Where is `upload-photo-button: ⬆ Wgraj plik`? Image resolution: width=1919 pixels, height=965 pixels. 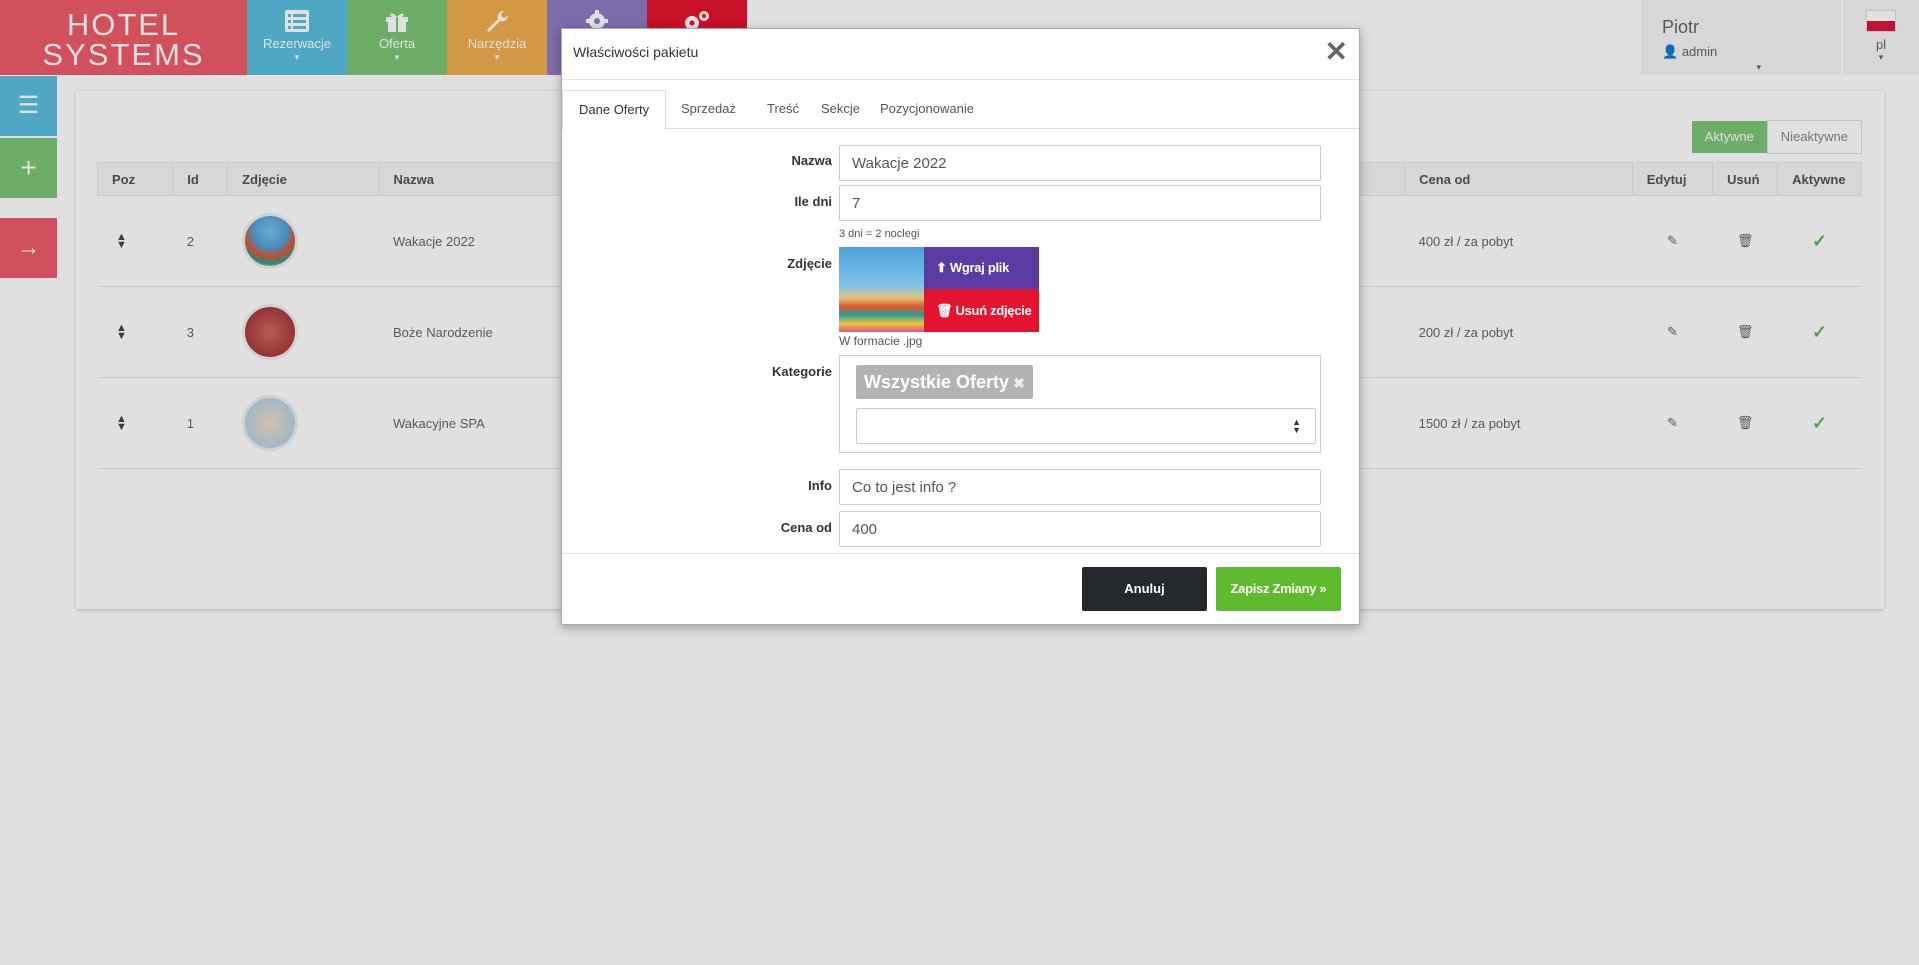 upload-photo-button: ⬆ Wgraj plik is located at coordinates (981, 268).